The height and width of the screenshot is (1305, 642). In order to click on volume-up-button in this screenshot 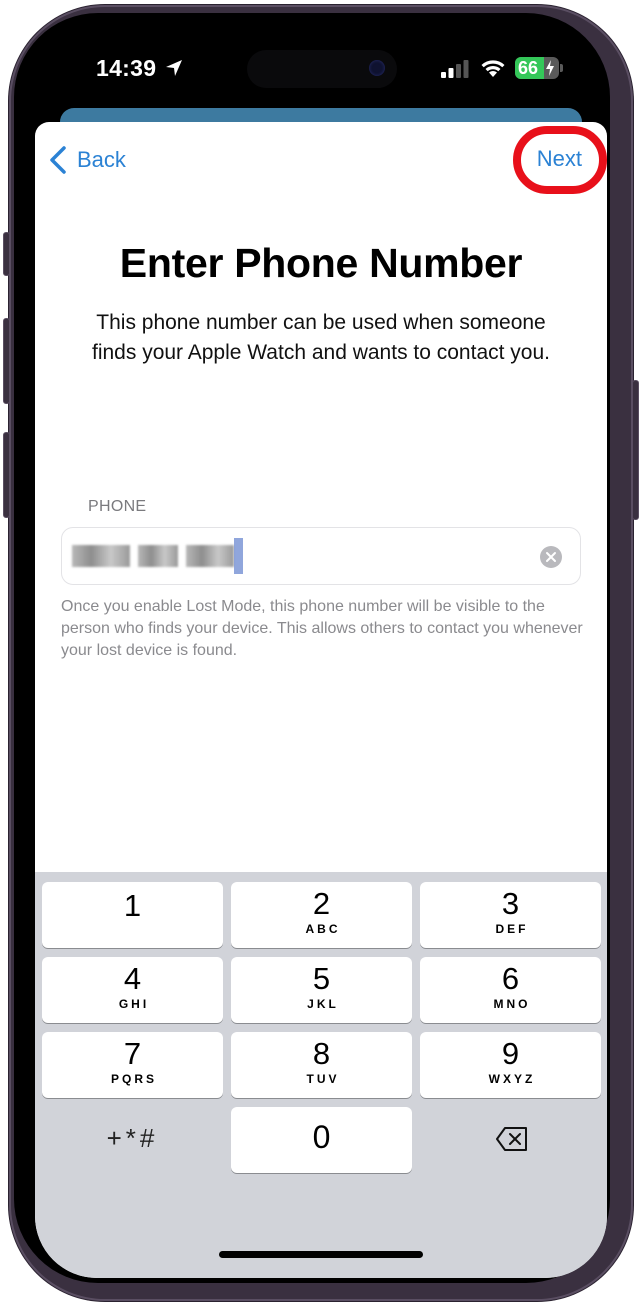, I will do `click(6, 361)`.